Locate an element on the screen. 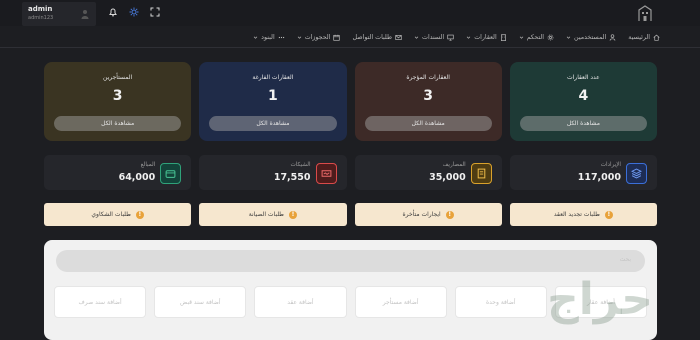 Image resolution: width=700 pixels, height=340 pixels. envelope-icon is located at coordinates (398, 37).